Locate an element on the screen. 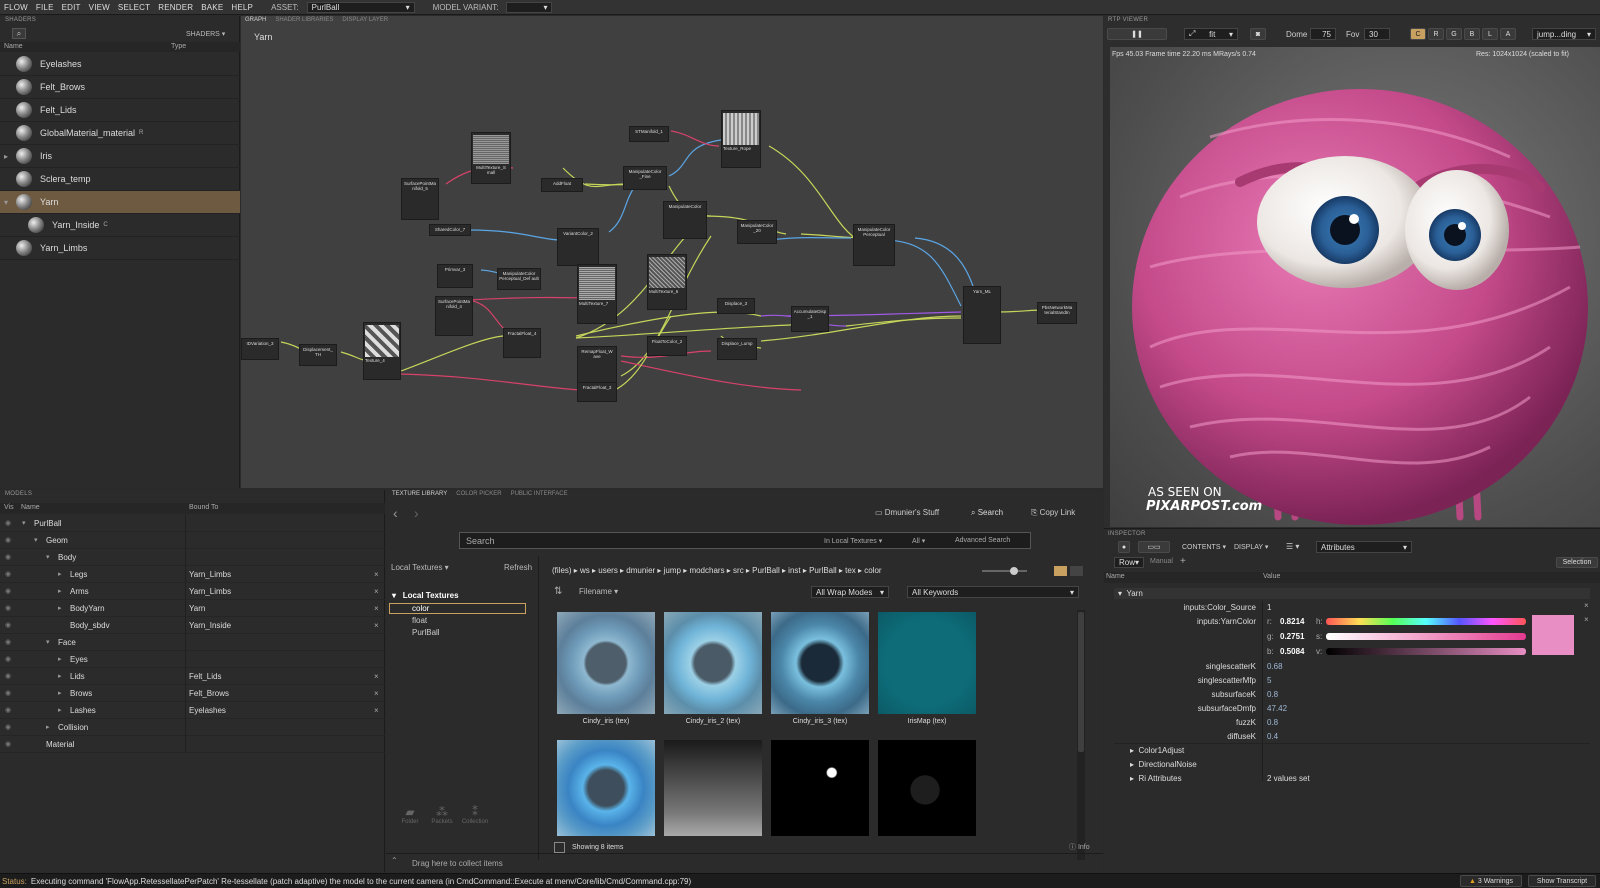 This screenshot has height=888, width=1600. graph-node: Texture_Rope is located at coordinates (741, 139).